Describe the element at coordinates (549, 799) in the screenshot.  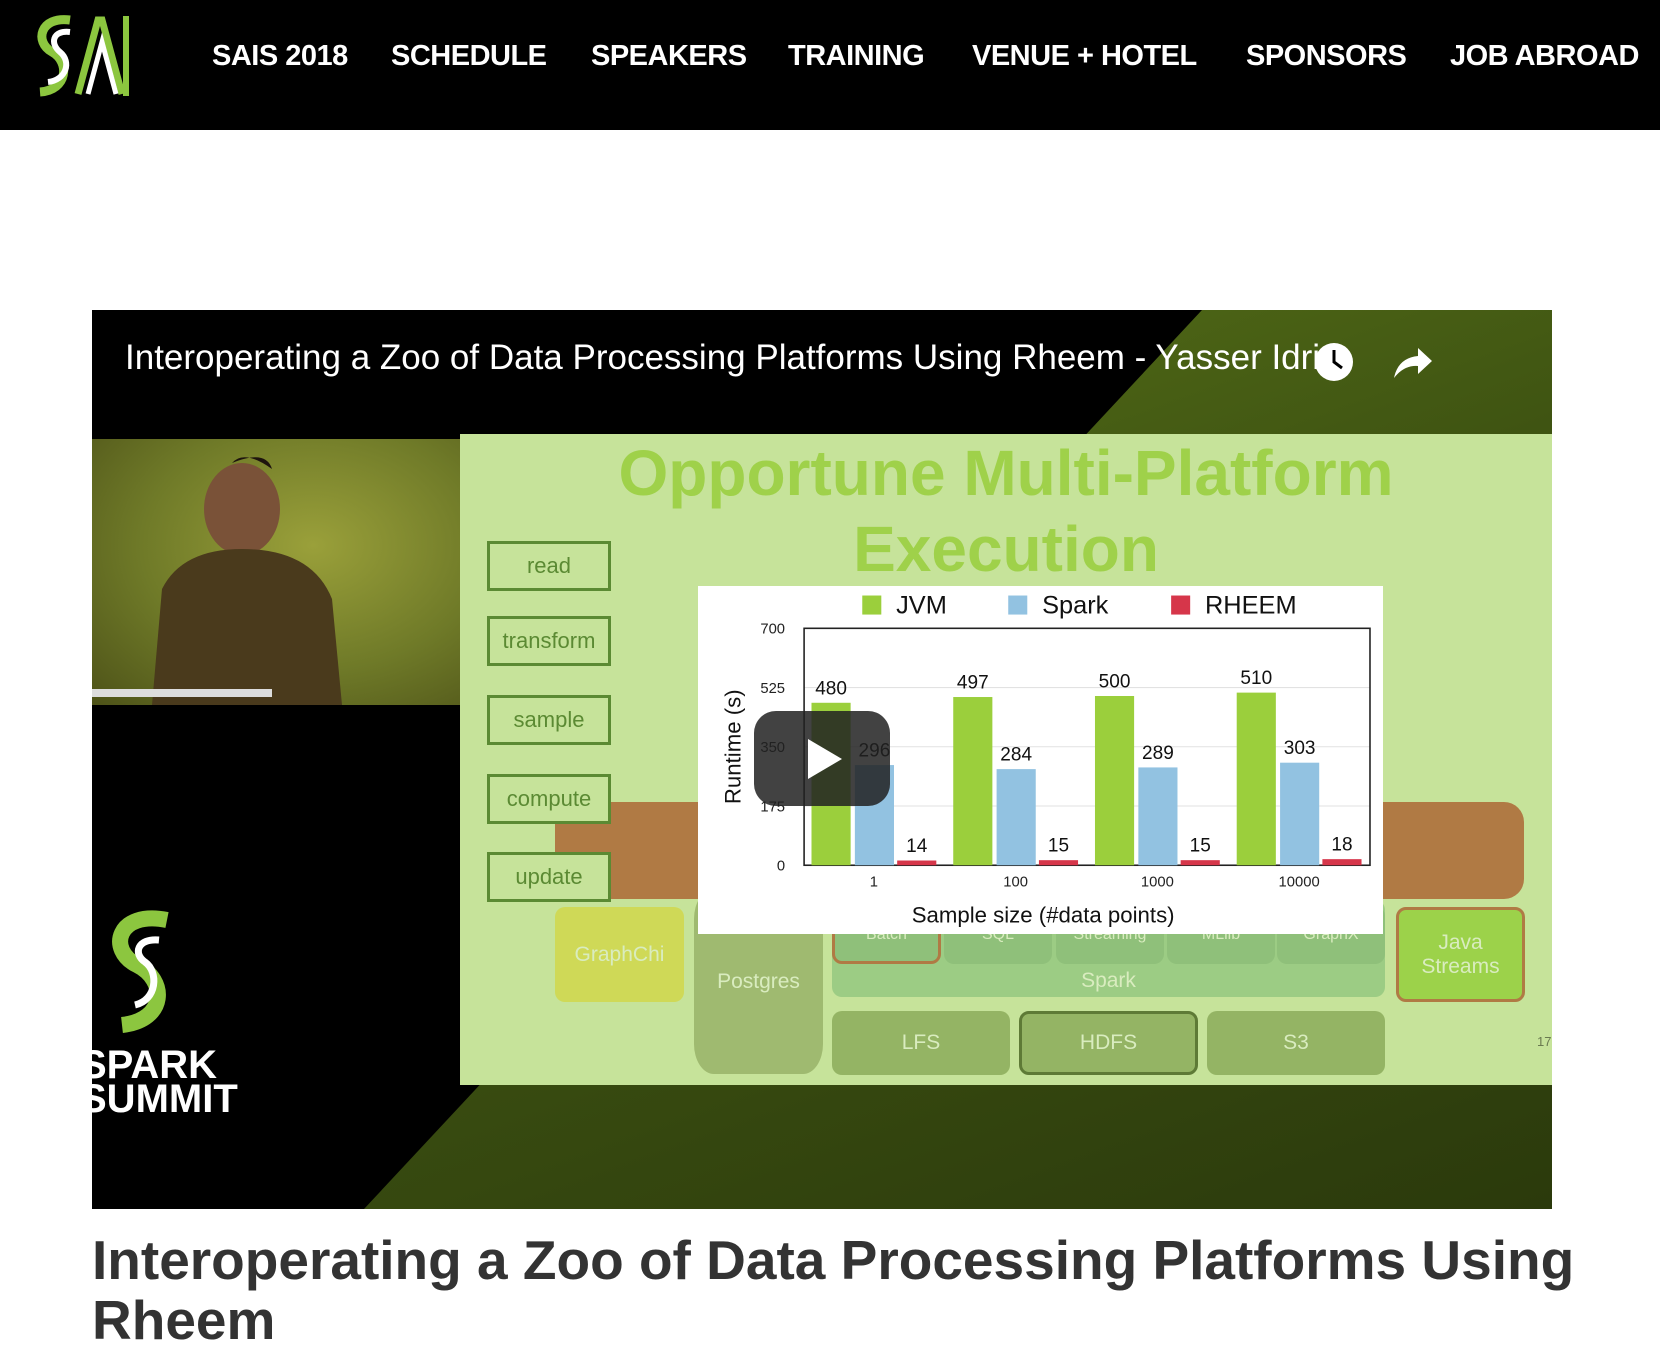
I see `flow-compute: compute` at that location.